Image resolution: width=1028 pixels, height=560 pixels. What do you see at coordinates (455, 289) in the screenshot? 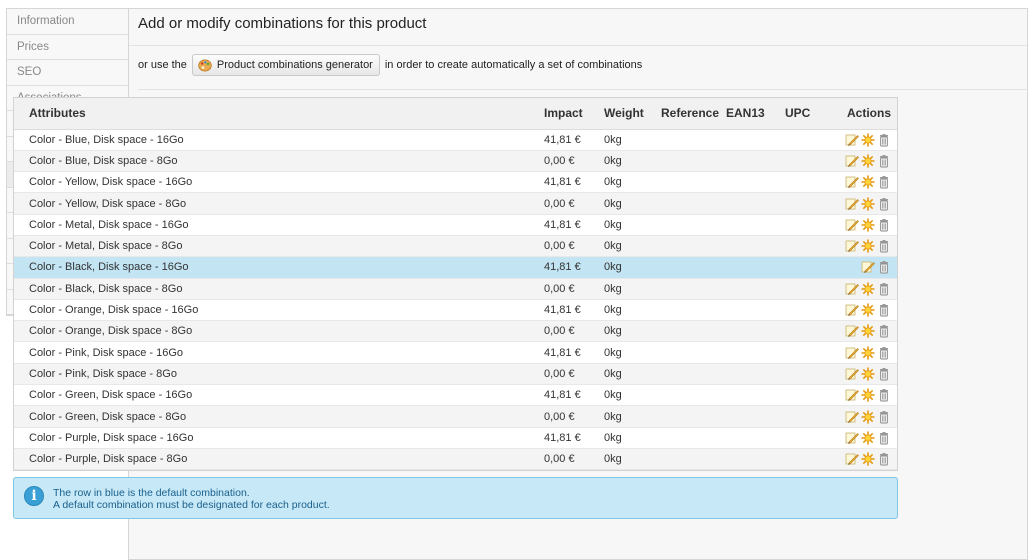
I see `table-row: Color - Black, Disk space - 8Go 0,00 €0kg` at bounding box center [455, 289].